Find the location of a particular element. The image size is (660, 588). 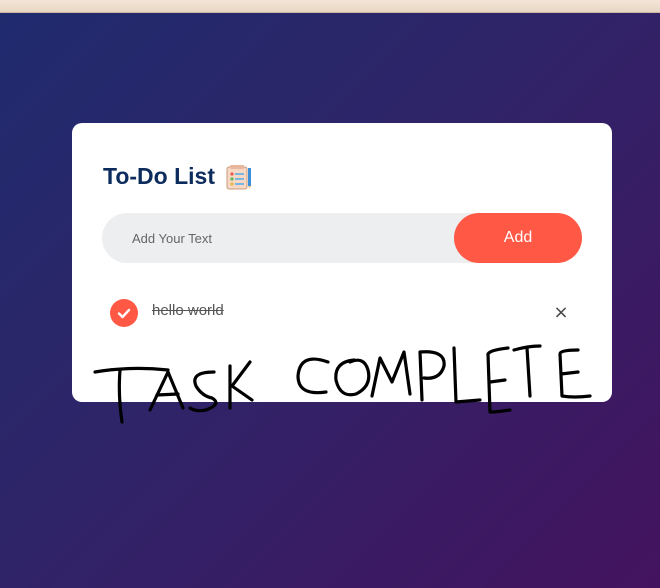

checked-icon is located at coordinates (124, 313).